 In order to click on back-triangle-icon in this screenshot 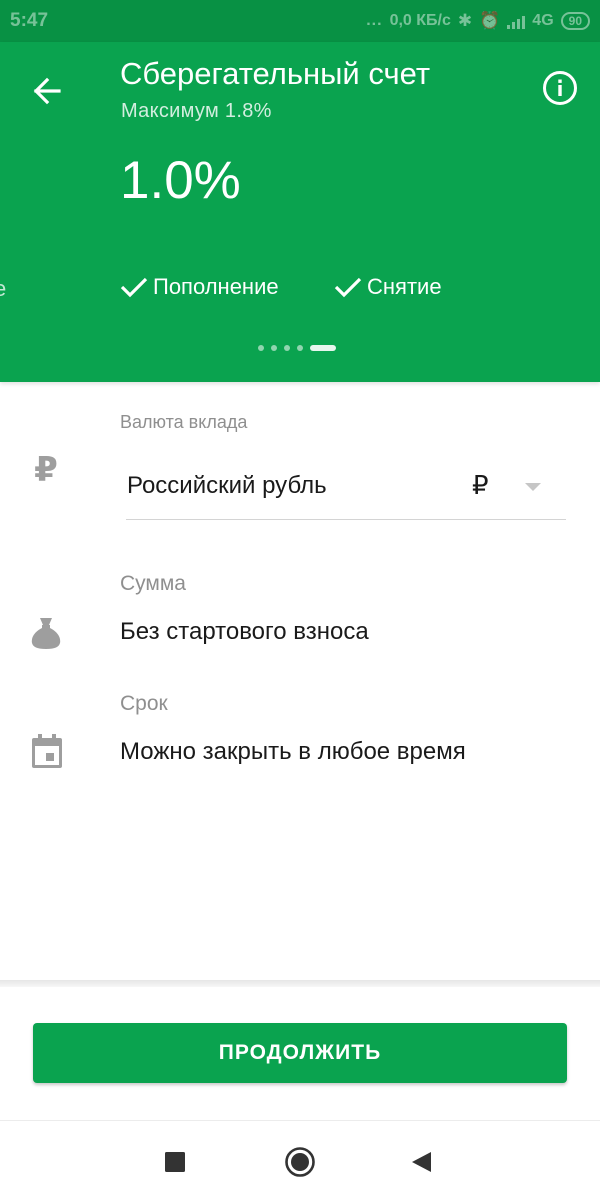, I will do `click(421, 1162)`.